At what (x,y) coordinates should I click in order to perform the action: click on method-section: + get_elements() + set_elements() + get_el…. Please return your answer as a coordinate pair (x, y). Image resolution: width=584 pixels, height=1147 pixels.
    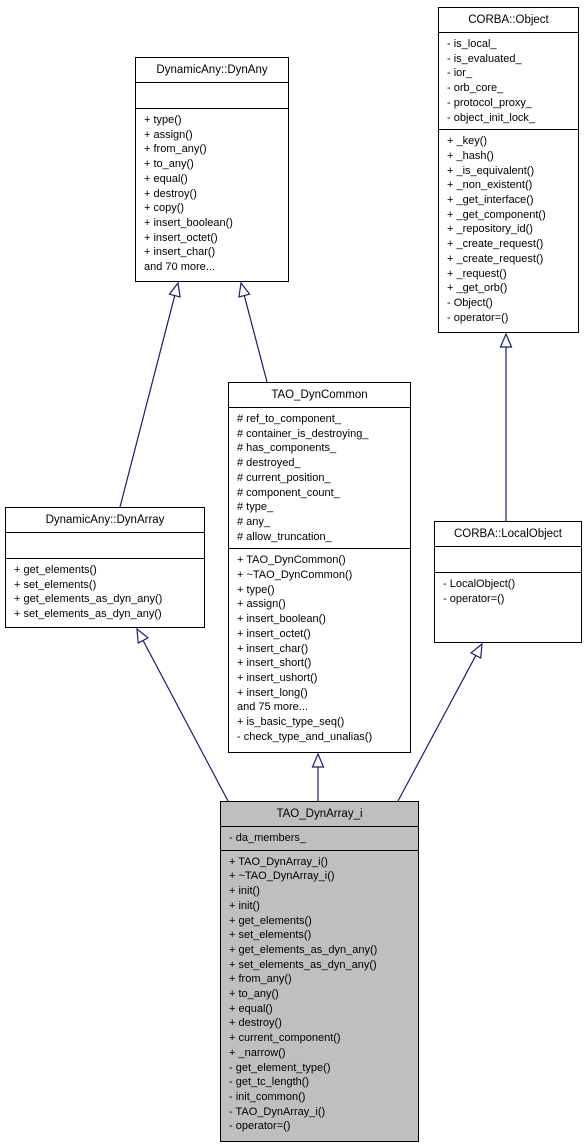
    Looking at the image, I should click on (105, 592).